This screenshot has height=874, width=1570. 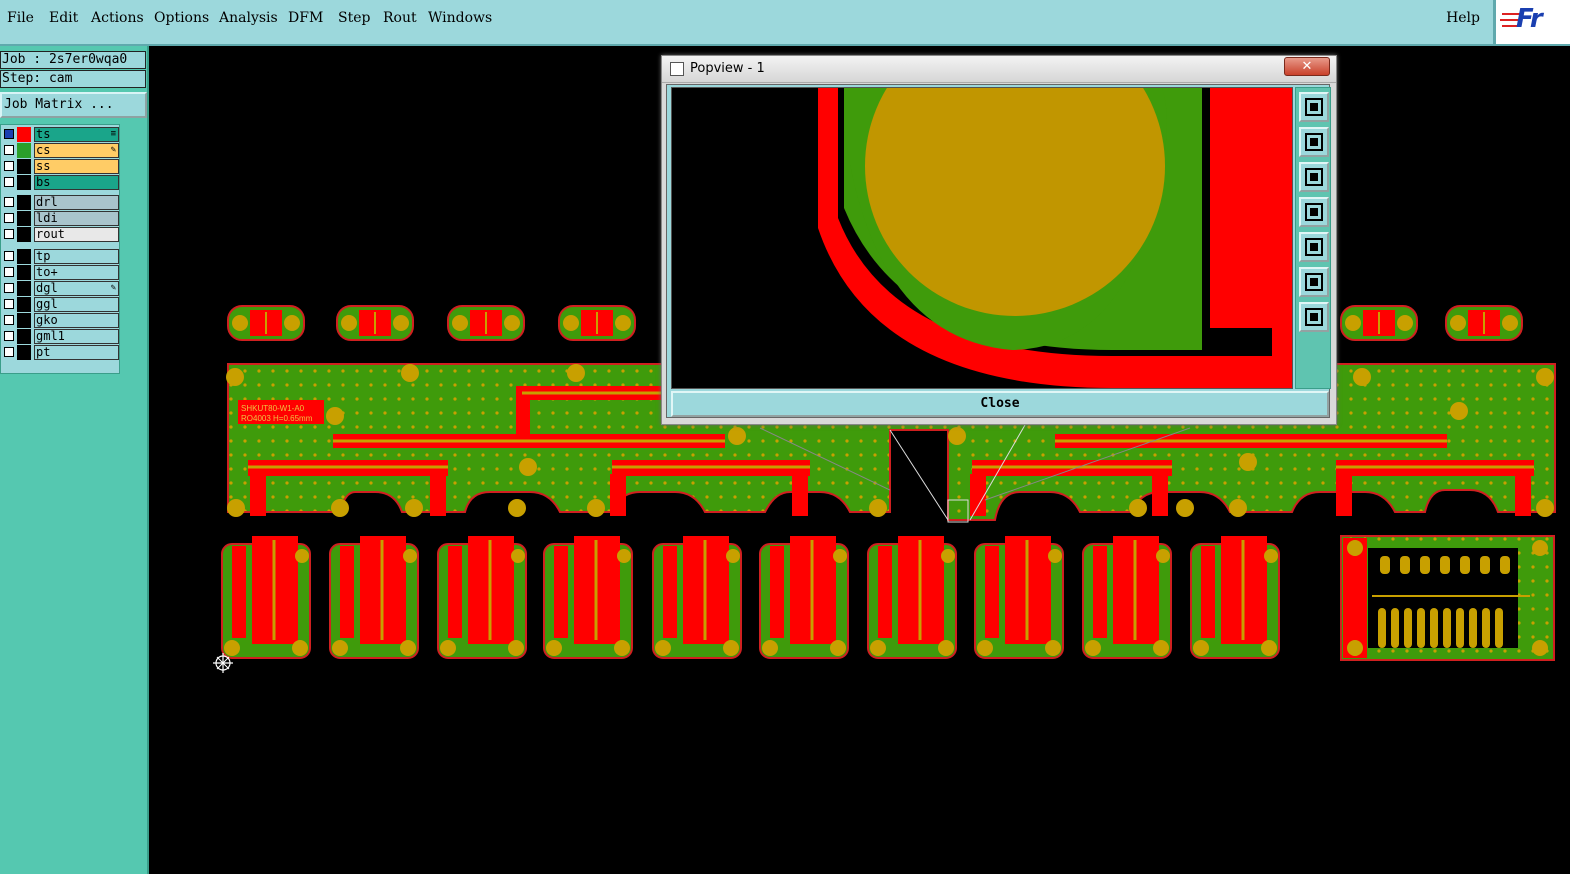 I want to click on layer-row-gml1: gml1, so click(x=60, y=336).